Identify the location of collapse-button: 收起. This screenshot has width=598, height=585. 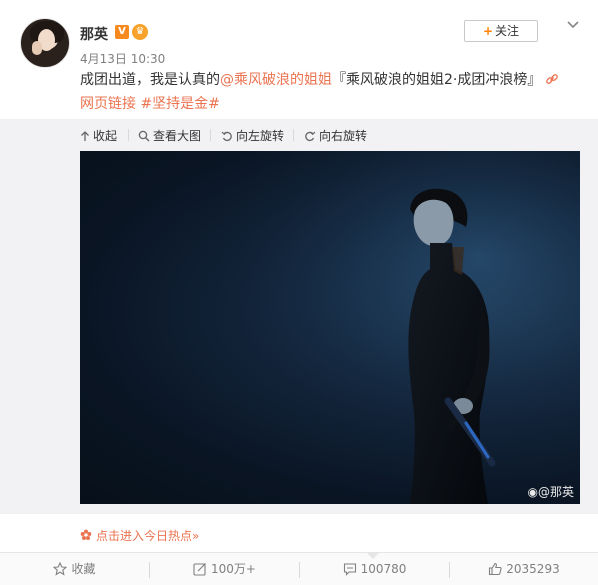
(98, 135).